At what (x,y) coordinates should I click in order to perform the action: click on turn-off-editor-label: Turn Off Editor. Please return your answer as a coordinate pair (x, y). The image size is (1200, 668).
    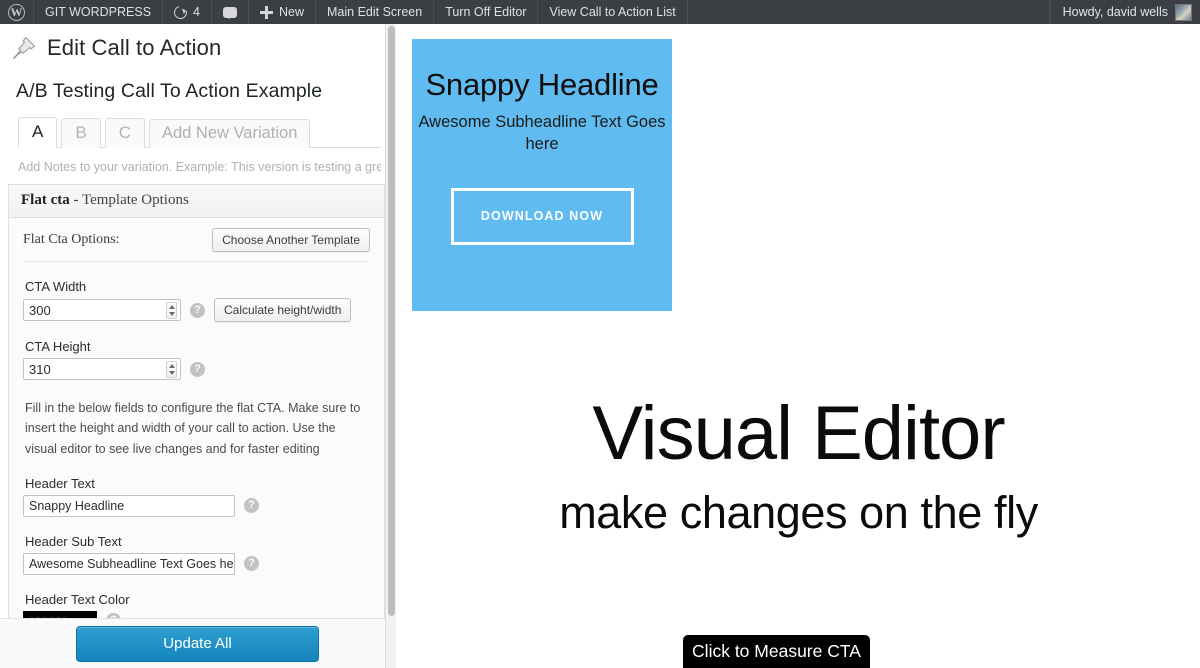
    Looking at the image, I should click on (486, 12).